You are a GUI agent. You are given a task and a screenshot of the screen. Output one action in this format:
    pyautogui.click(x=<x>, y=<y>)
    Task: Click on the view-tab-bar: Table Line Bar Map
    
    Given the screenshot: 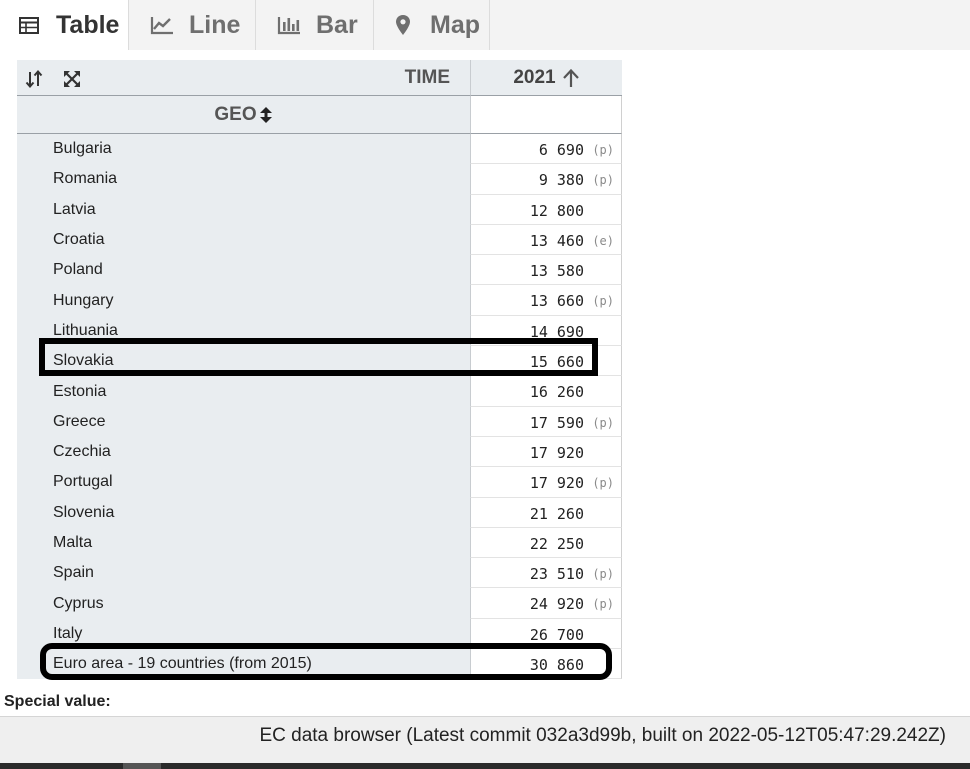 What is the action you would take?
    pyautogui.click(x=485, y=25)
    